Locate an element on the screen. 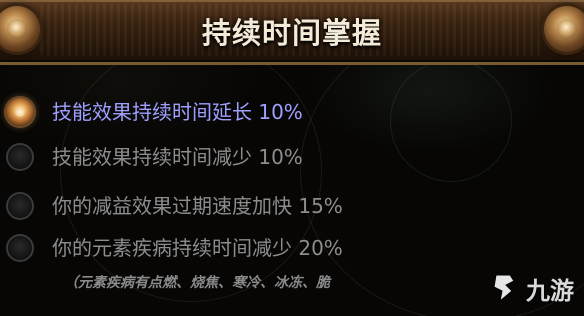 The image size is (584, 316). watermark-text: 九游 is located at coordinates (550, 290).